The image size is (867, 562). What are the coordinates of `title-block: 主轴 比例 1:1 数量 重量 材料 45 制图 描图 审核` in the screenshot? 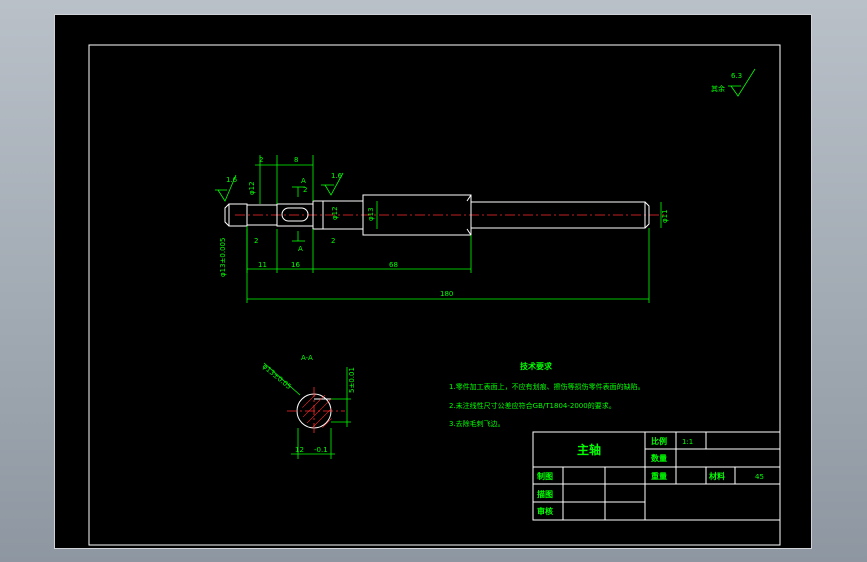 It's located at (656, 476).